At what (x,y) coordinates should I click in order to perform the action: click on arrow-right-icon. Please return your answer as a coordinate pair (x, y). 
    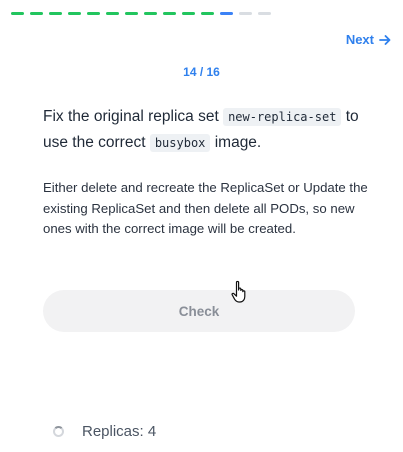
    Looking at the image, I should click on (385, 40).